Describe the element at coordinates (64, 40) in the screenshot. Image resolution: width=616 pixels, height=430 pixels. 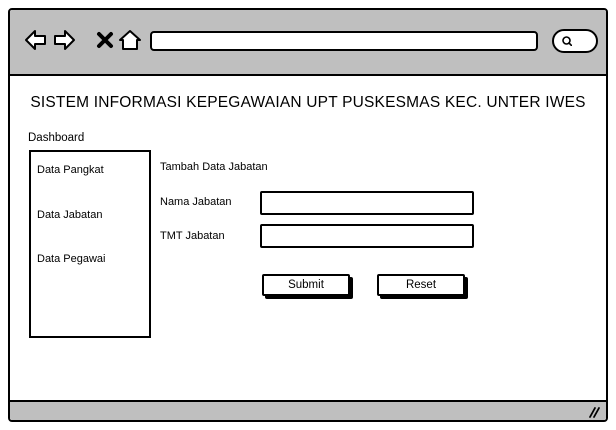
I see `arrow-right-icon` at that location.